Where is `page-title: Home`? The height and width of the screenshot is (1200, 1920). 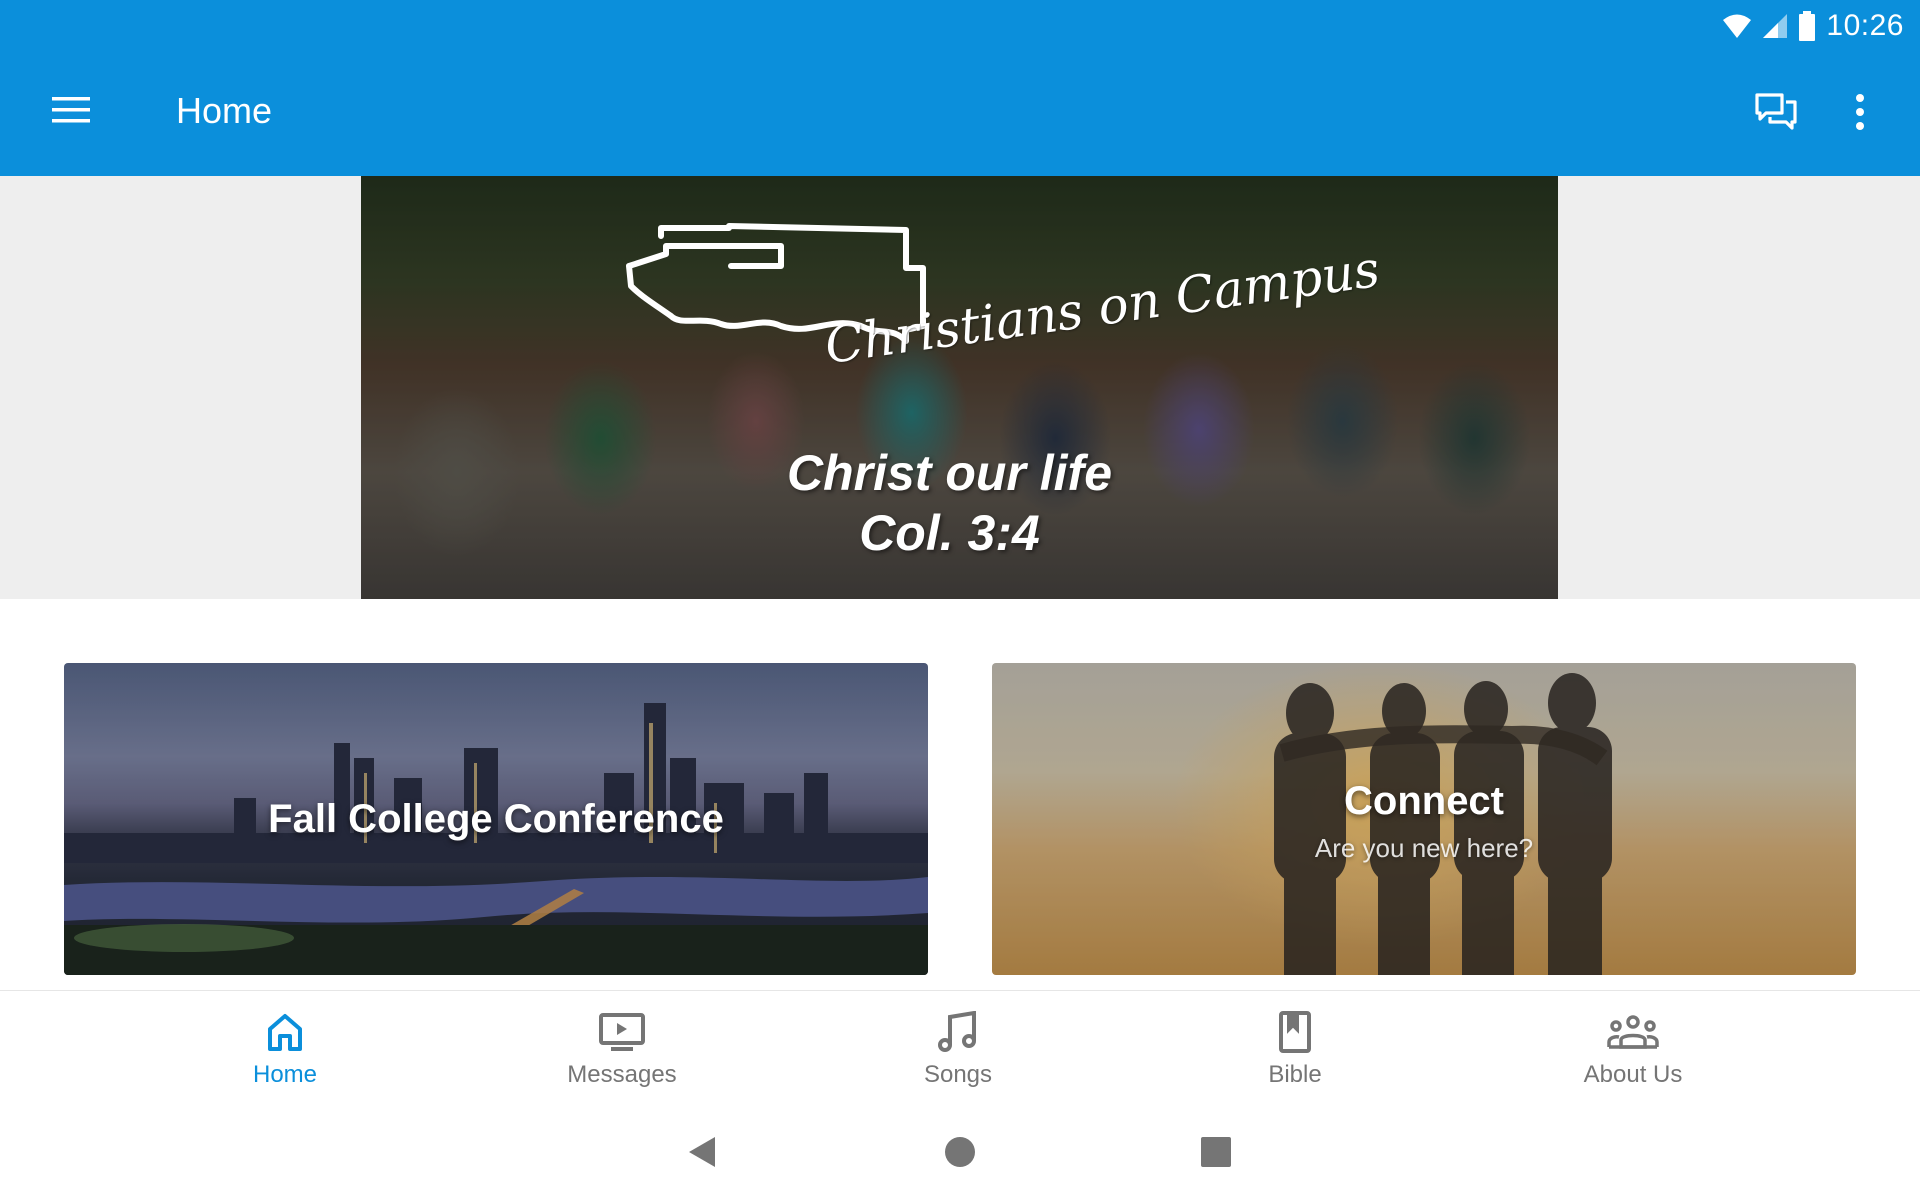 page-title: Home is located at coordinates (224, 110).